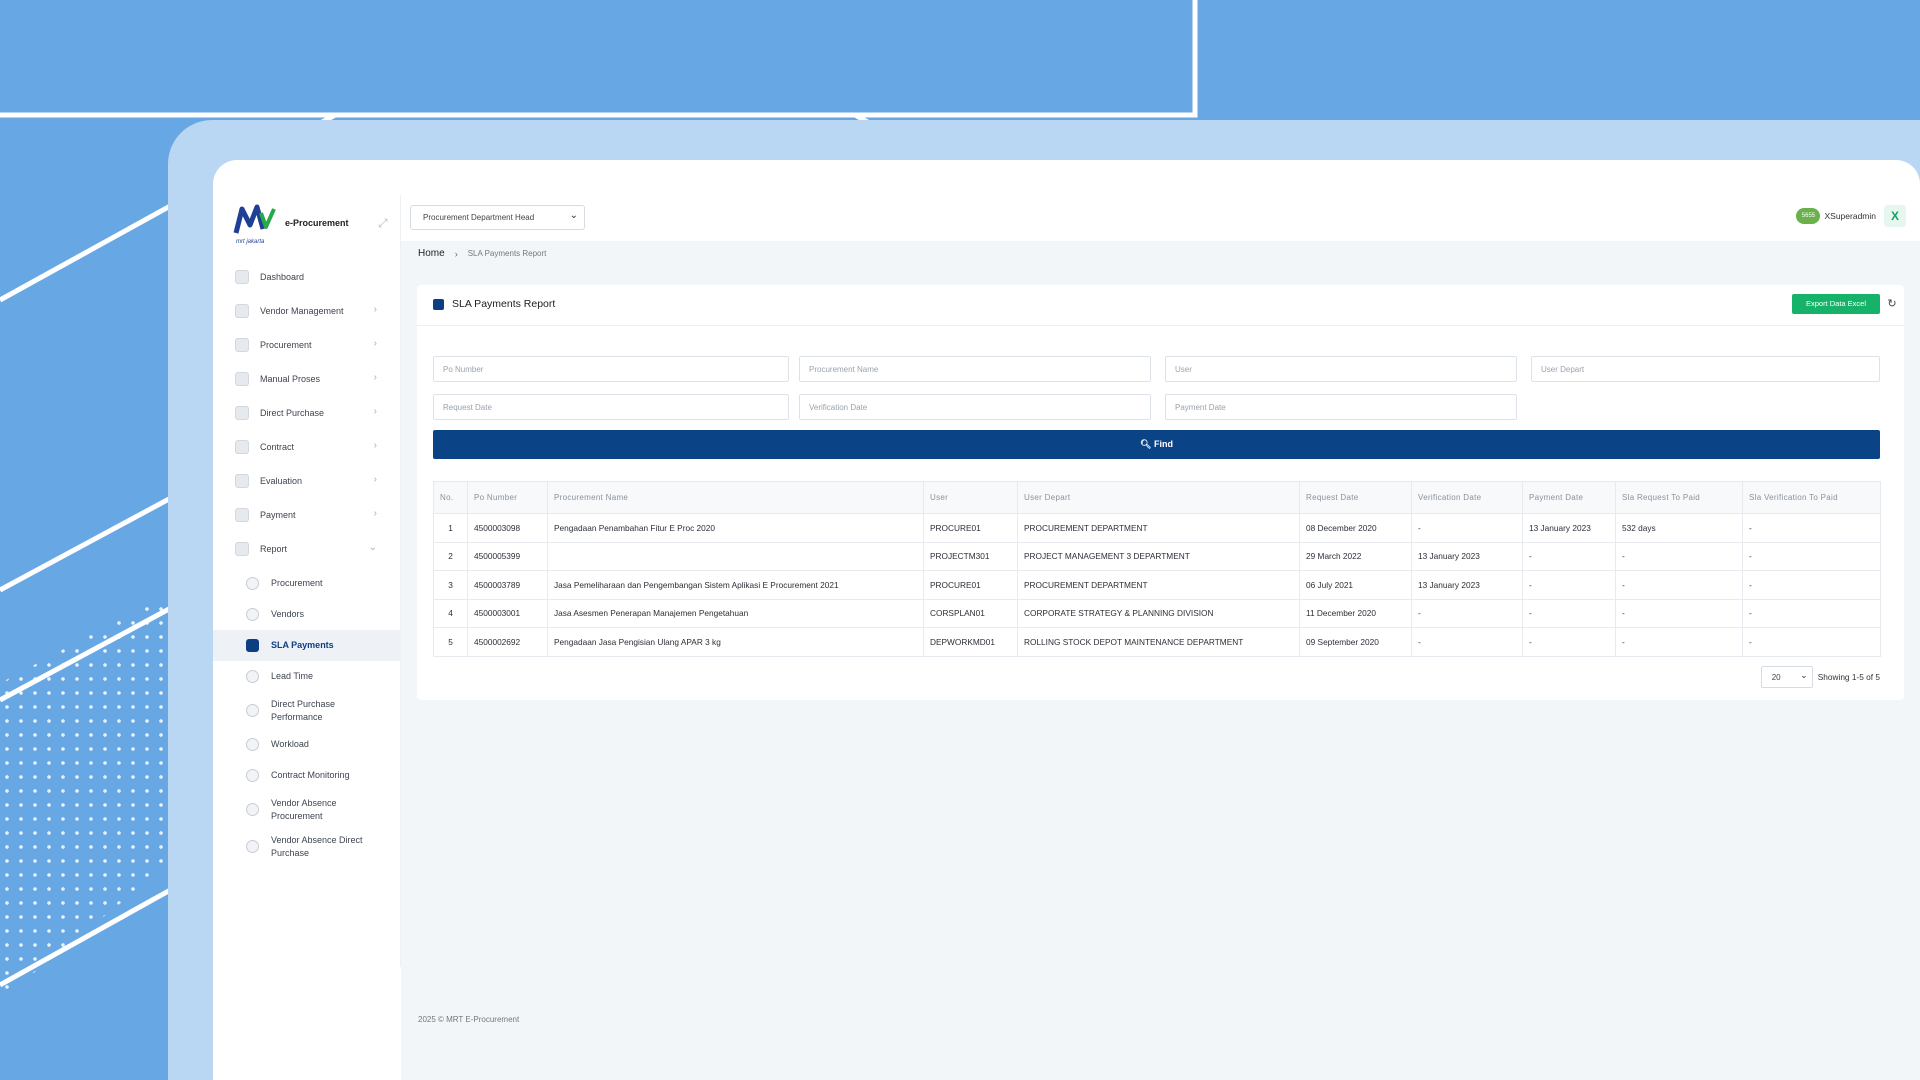  What do you see at coordinates (1808, 216) in the screenshot?
I see `notification-badge: 5655` at bounding box center [1808, 216].